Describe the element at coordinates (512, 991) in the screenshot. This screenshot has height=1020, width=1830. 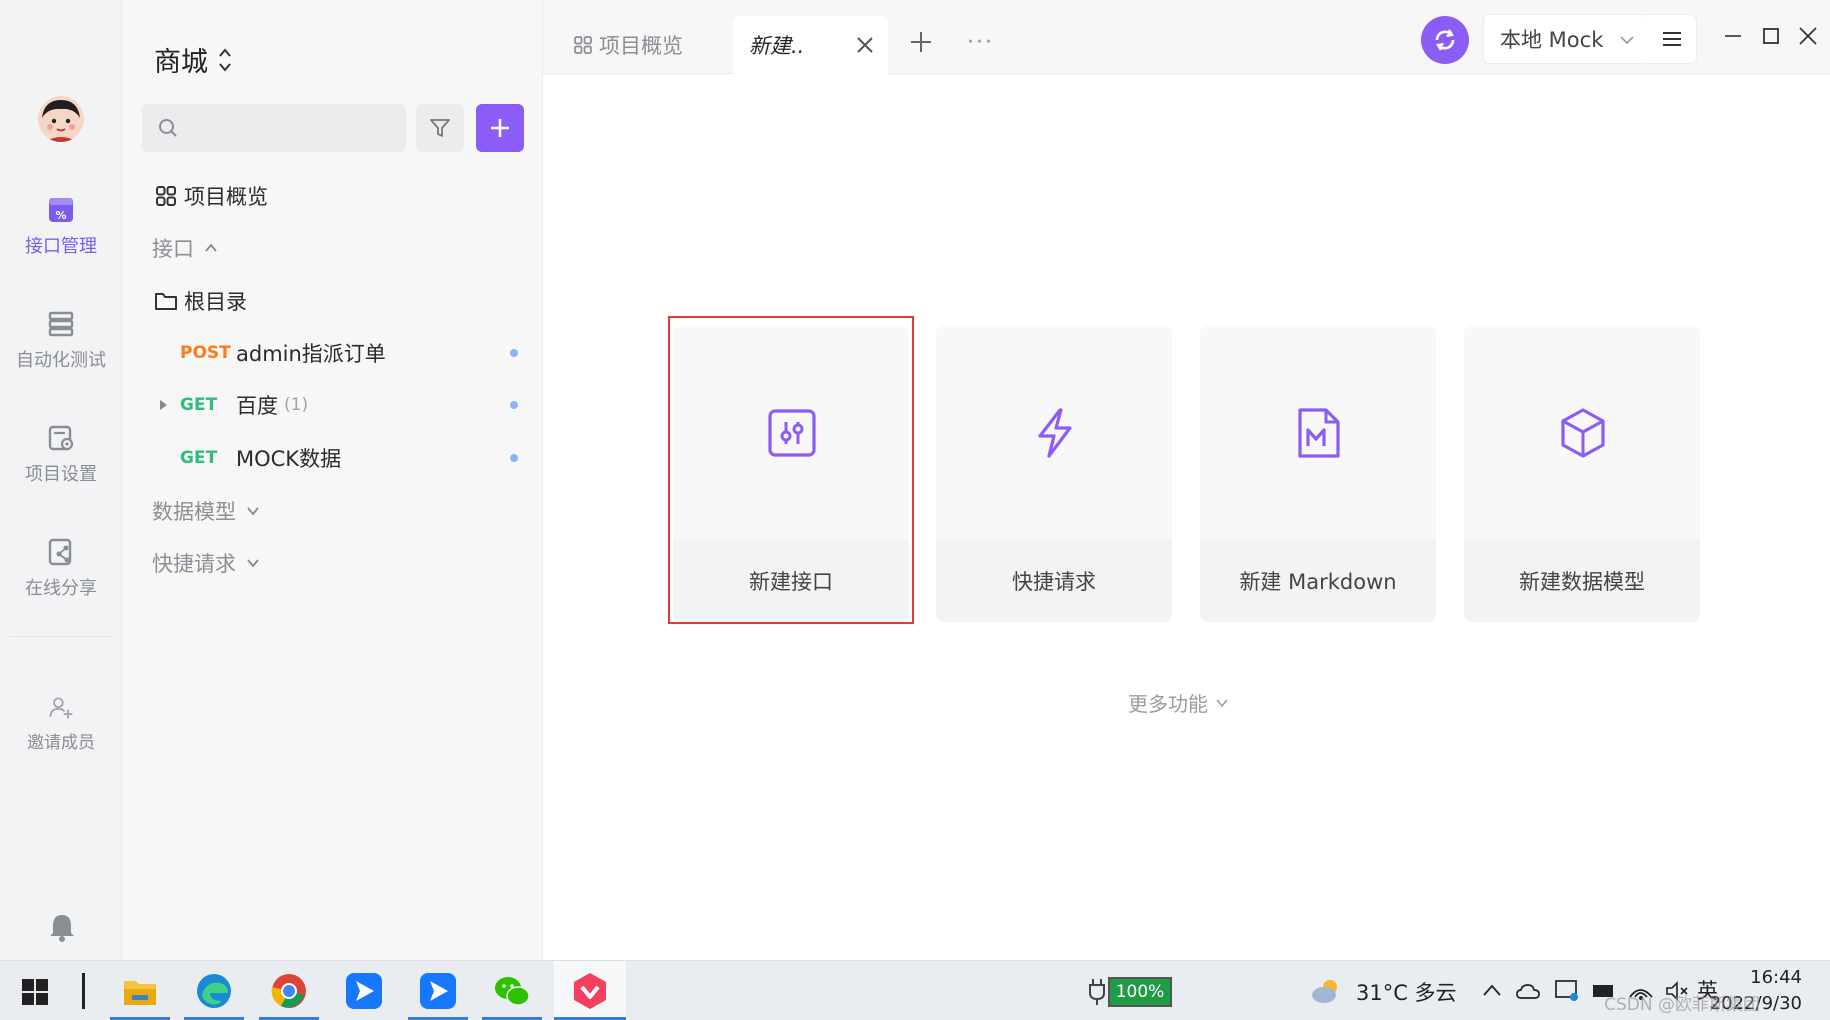
I see `wechat-icon` at that location.